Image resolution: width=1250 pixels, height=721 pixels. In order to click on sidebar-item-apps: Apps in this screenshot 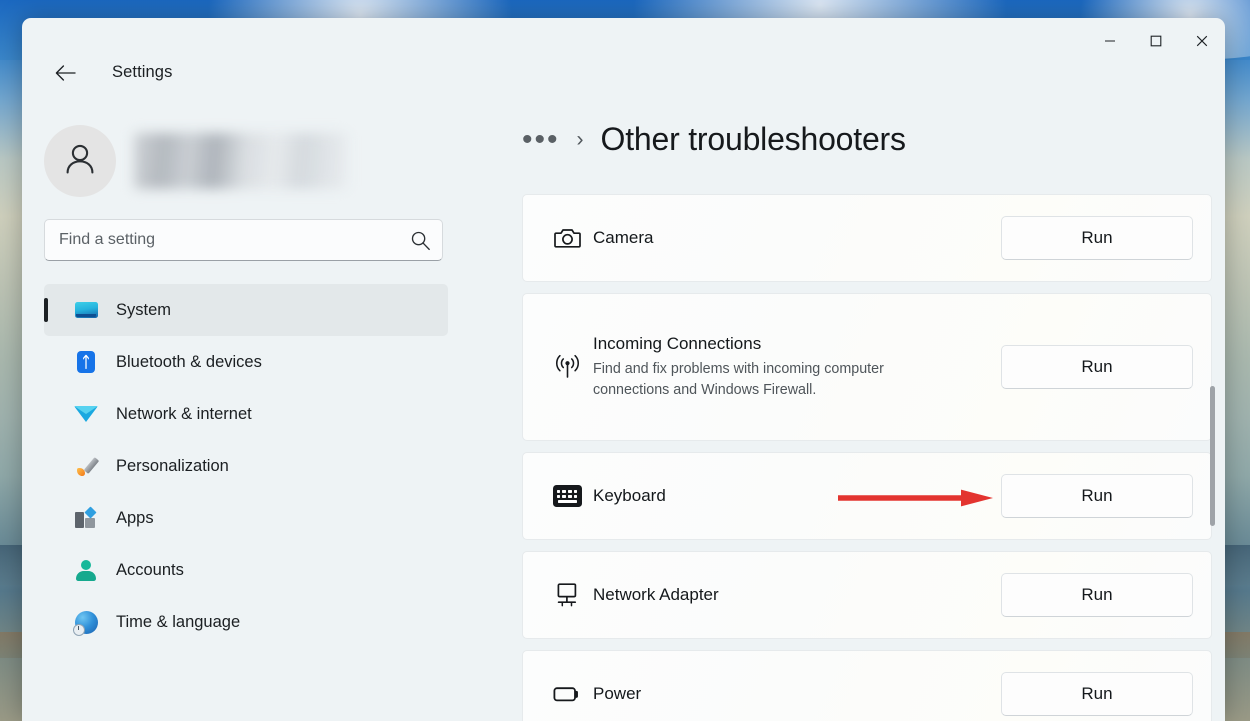, I will do `click(246, 518)`.